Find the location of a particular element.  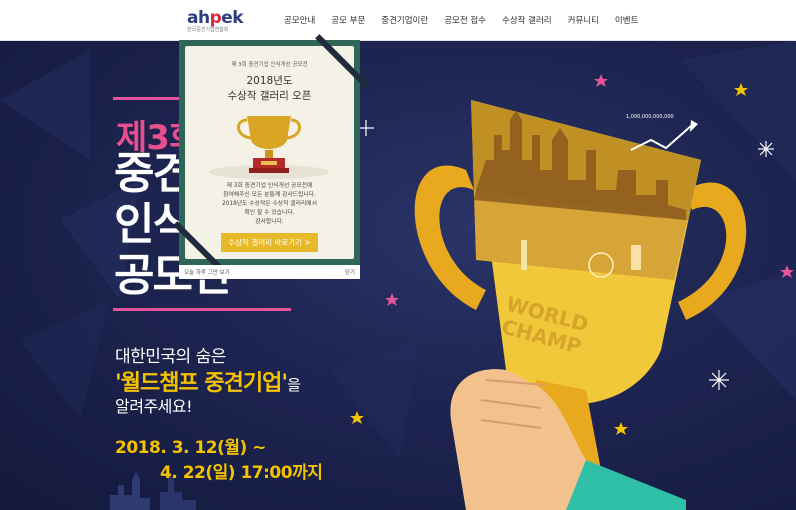

nav-item-submit: 공모전 접수 is located at coordinates (465, 20).